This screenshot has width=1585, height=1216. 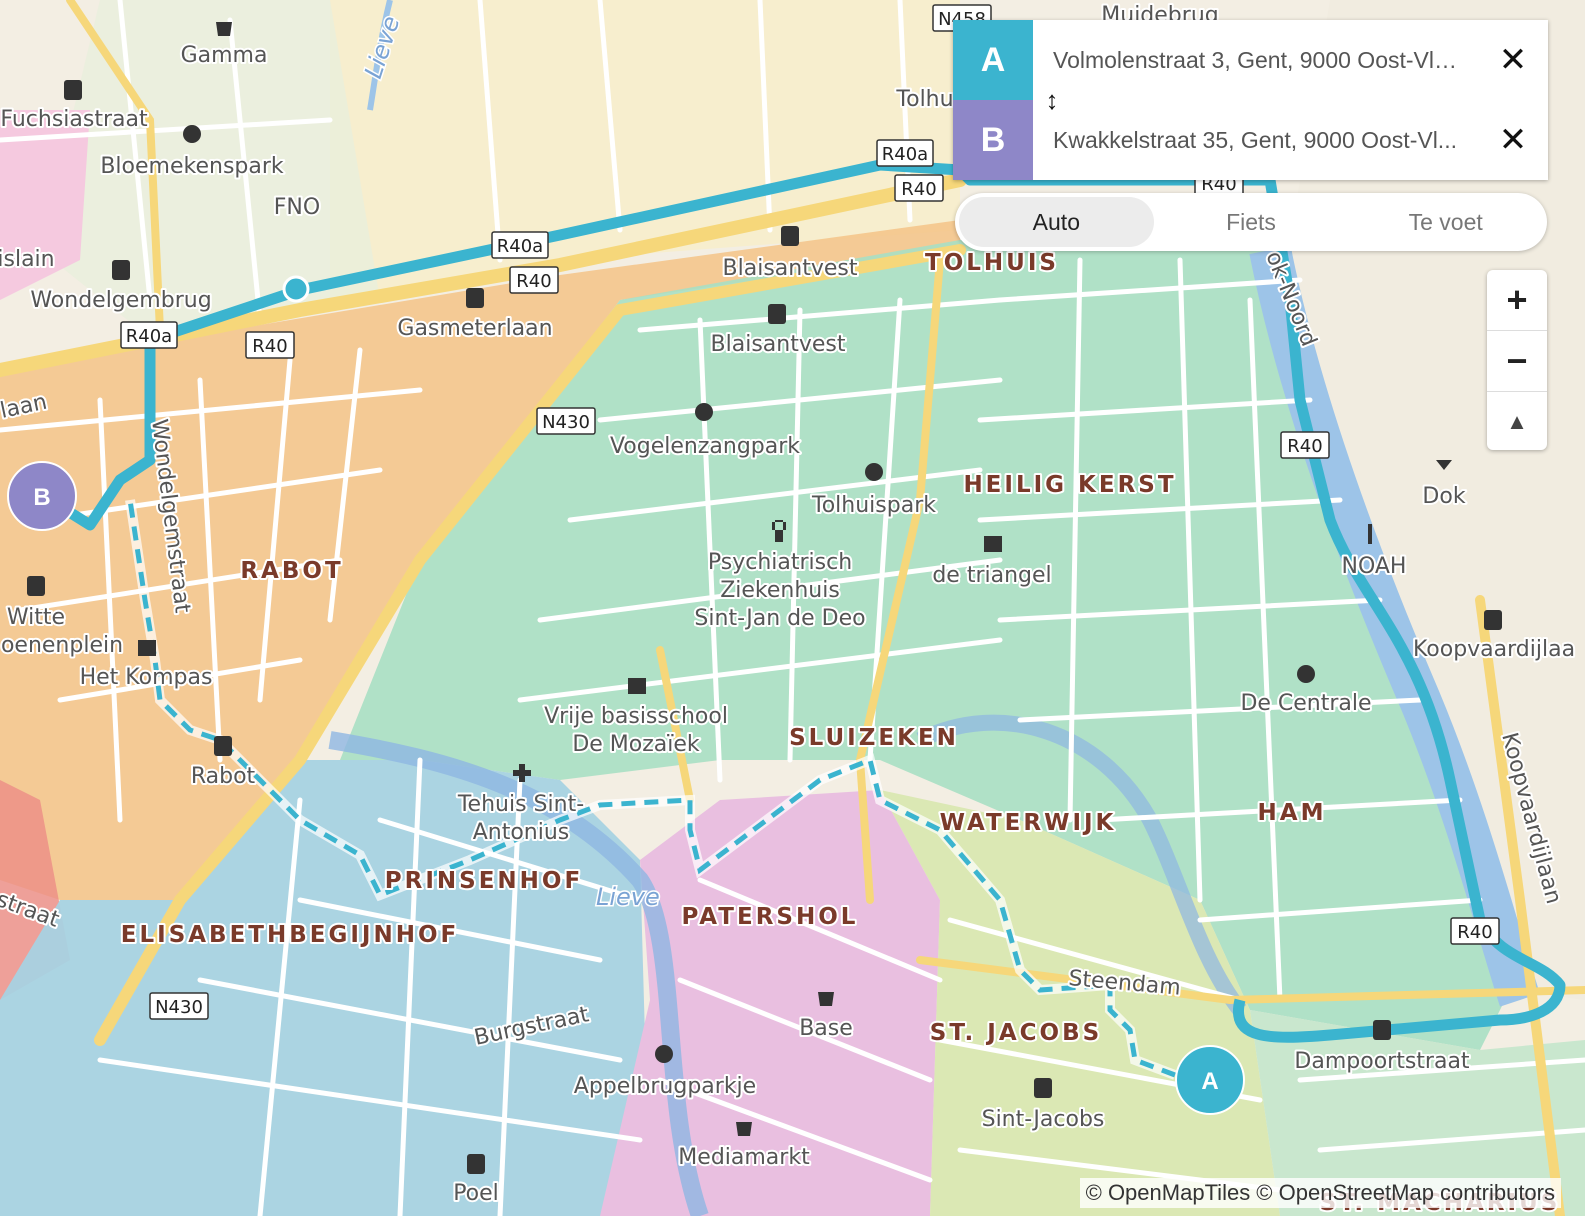 What do you see at coordinates (826, 1028) in the screenshot?
I see `place-label: Base` at bounding box center [826, 1028].